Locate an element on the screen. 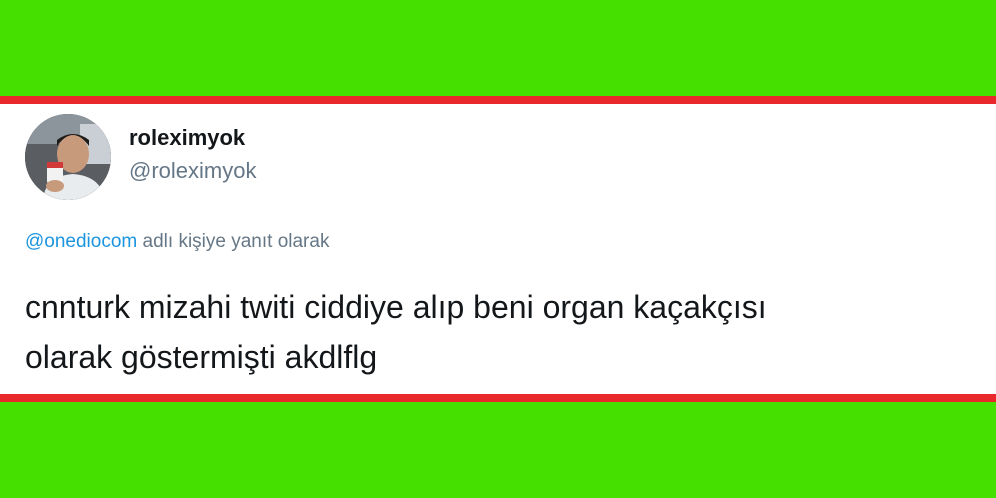  reply-context: @onediocom adlı kişiye yanıt olarak is located at coordinates (177, 242).